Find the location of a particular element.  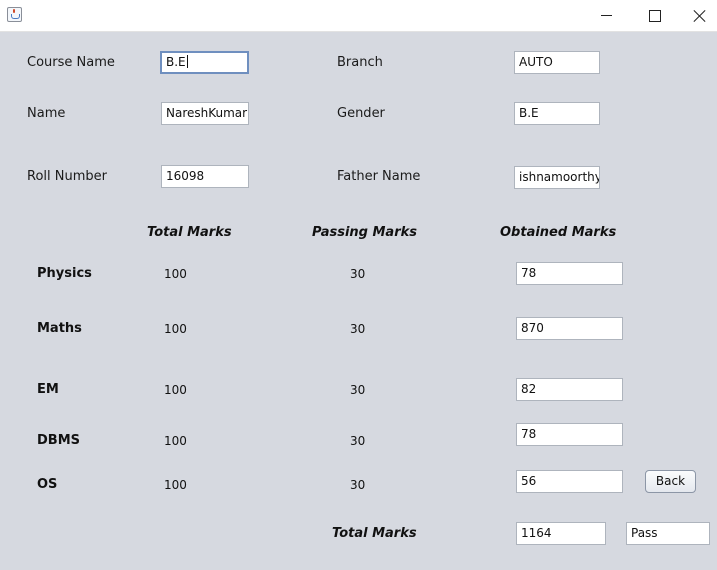

maximize-icon is located at coordinates (655, 15).